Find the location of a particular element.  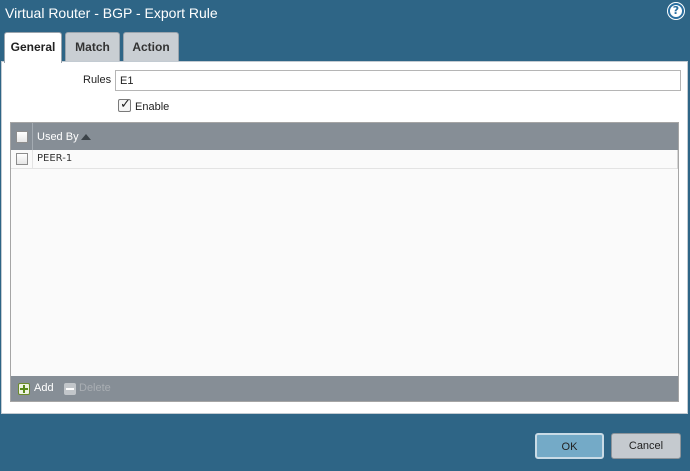

grid-footer: Add Delete is located at coordinates (344, 388).